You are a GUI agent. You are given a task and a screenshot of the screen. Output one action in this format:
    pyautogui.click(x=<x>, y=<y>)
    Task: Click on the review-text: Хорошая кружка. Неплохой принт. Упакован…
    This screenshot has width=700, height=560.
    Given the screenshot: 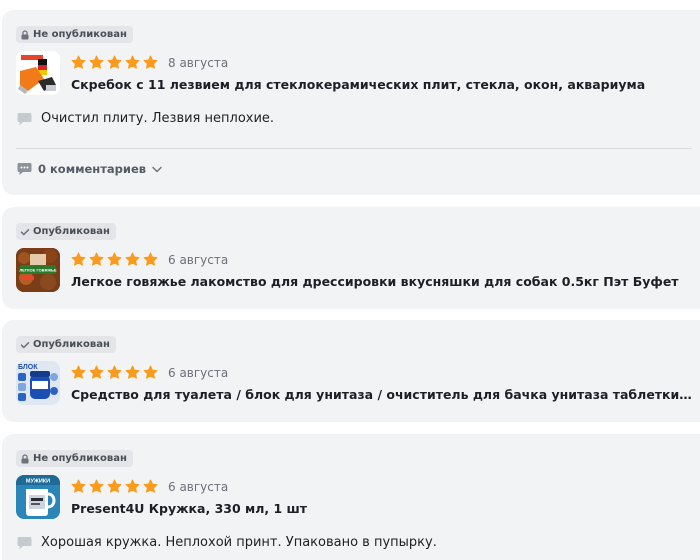 What is the action you would take?
    pyautogui.click(x=239, y=542)
    